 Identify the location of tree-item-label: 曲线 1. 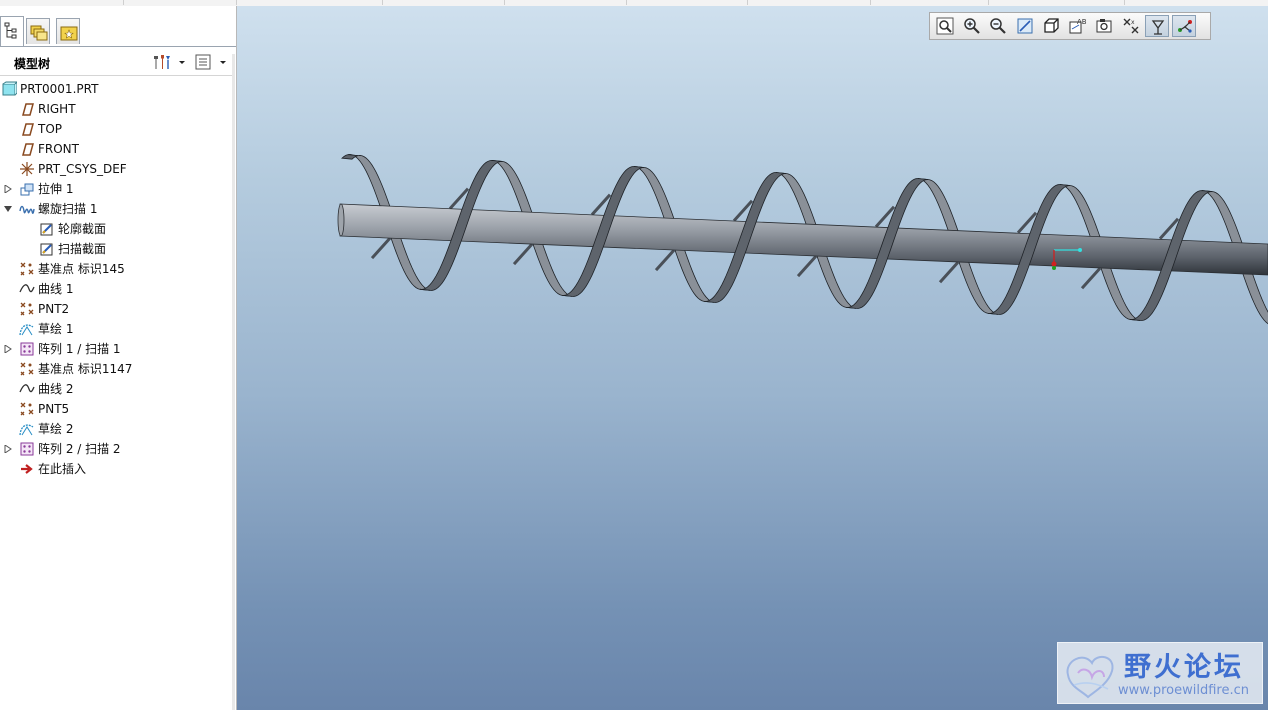
(56, 289).